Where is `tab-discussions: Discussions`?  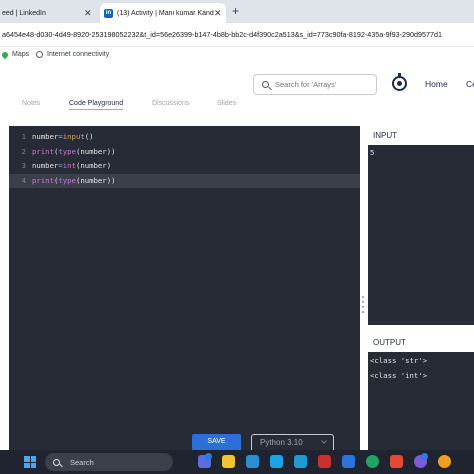
tab-discussions: Discussions is located at coordinates (170, 103).